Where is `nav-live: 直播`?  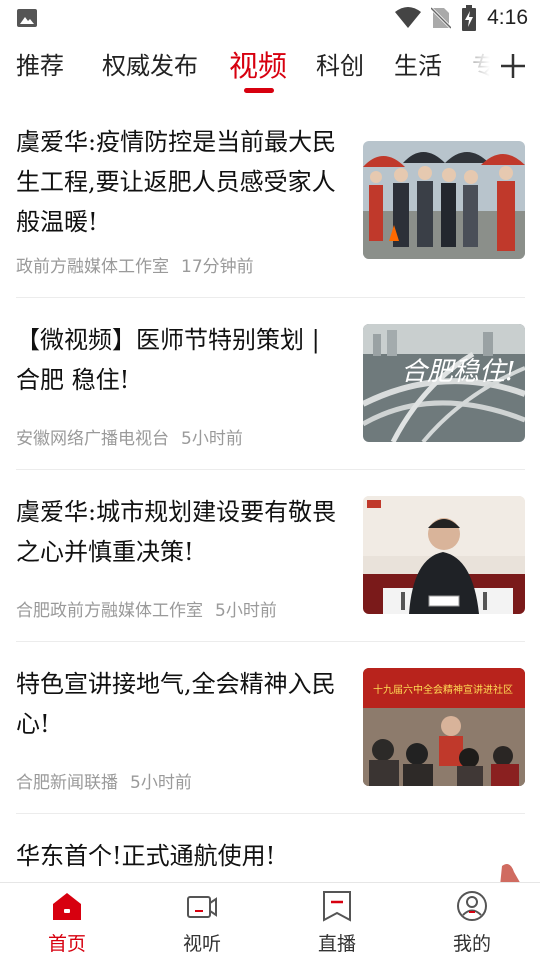 nav-live: 直播 is located at coordinates (337, 922).